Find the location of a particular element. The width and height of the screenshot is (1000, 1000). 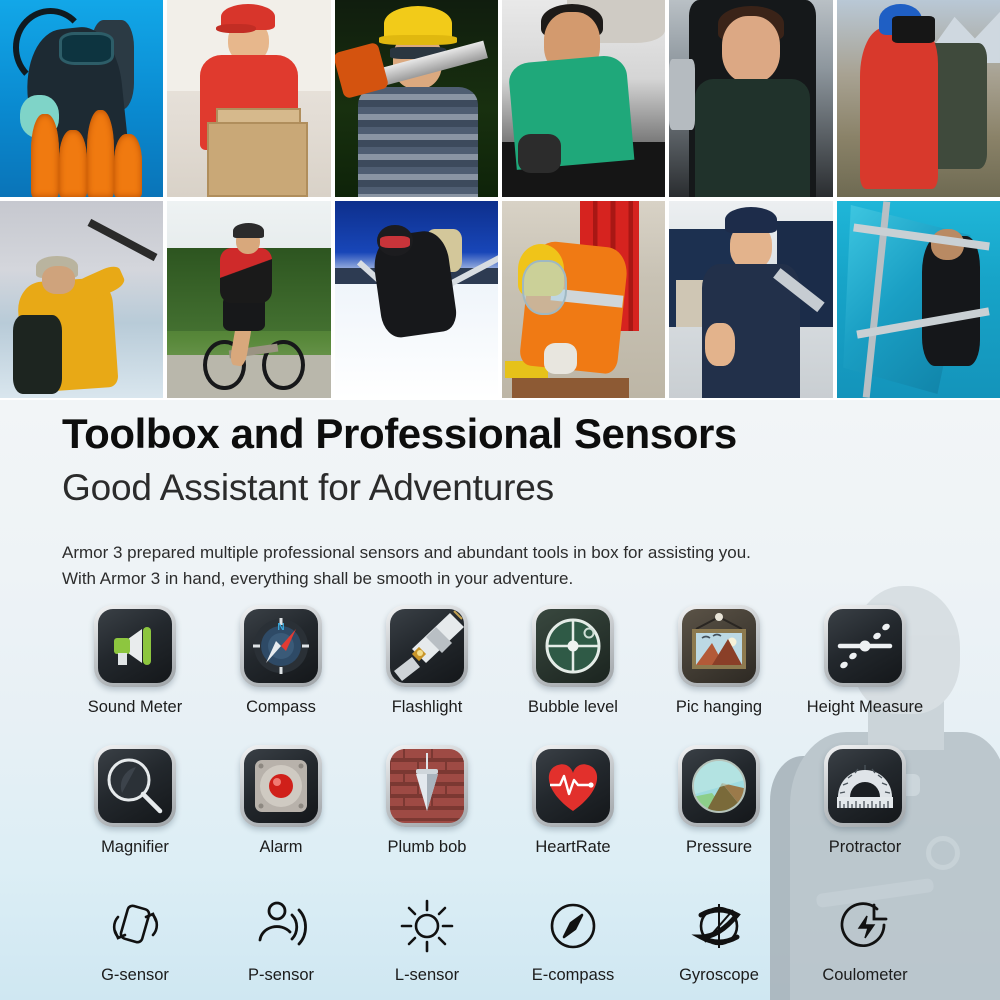

tool-heart-rate: HeartRate is located at coordinates (573, 801).